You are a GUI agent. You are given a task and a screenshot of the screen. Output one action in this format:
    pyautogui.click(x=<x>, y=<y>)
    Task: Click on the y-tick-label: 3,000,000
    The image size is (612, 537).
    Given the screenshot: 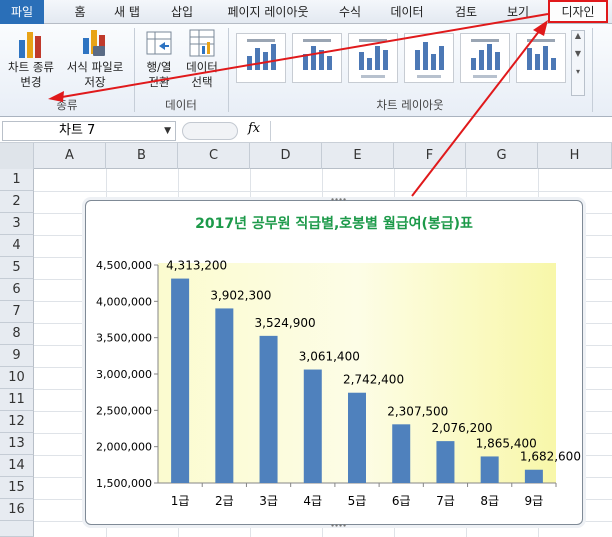 What is the action you would take?
    pyautogui.click(x=124, y=374)
    